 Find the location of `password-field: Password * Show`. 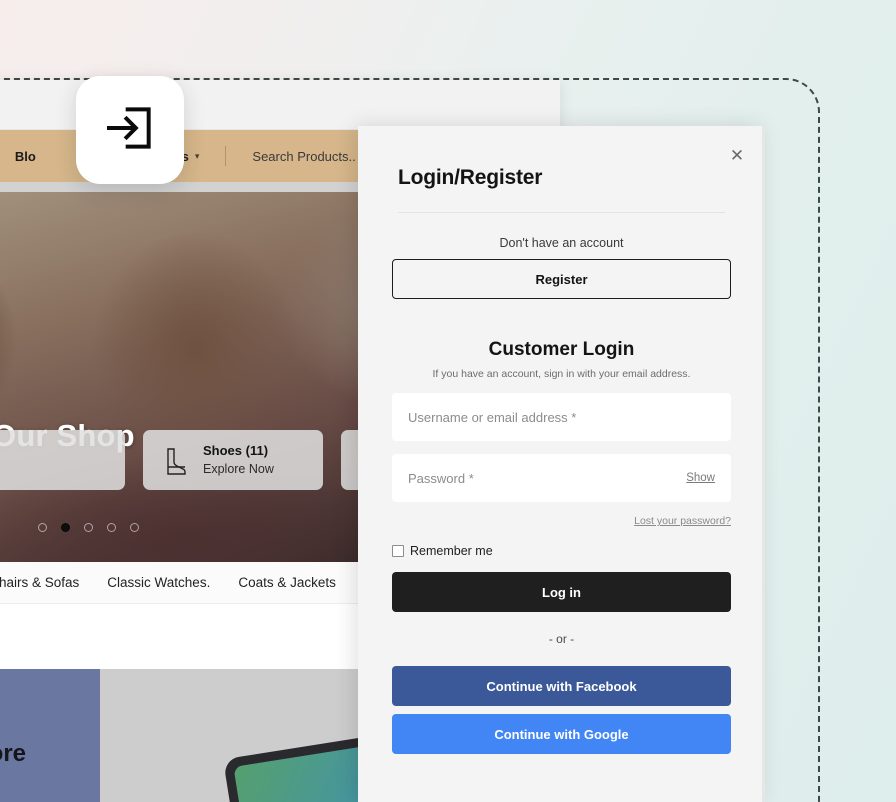

password-field: Password * Show is located at coordinates (561, 478).